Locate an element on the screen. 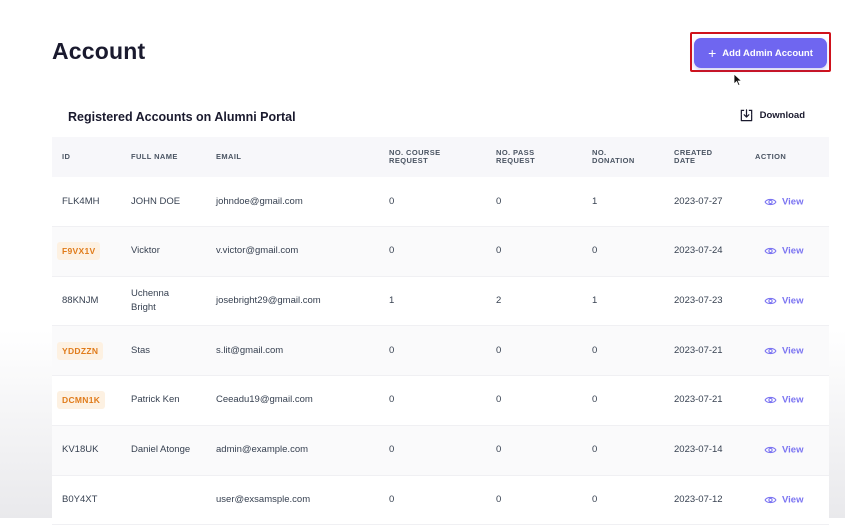  header-course-request: NO. COURSE REQUEST is located at coordinates (415, 156).